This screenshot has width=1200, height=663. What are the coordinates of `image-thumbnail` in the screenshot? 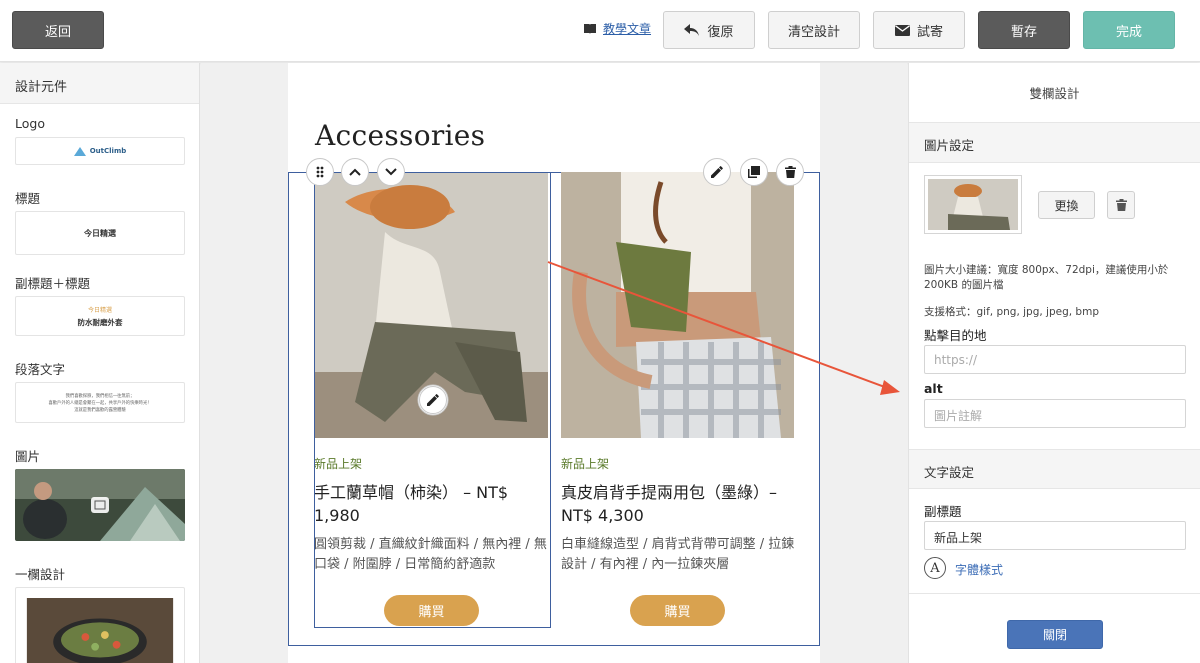 It's located at (973, 204).